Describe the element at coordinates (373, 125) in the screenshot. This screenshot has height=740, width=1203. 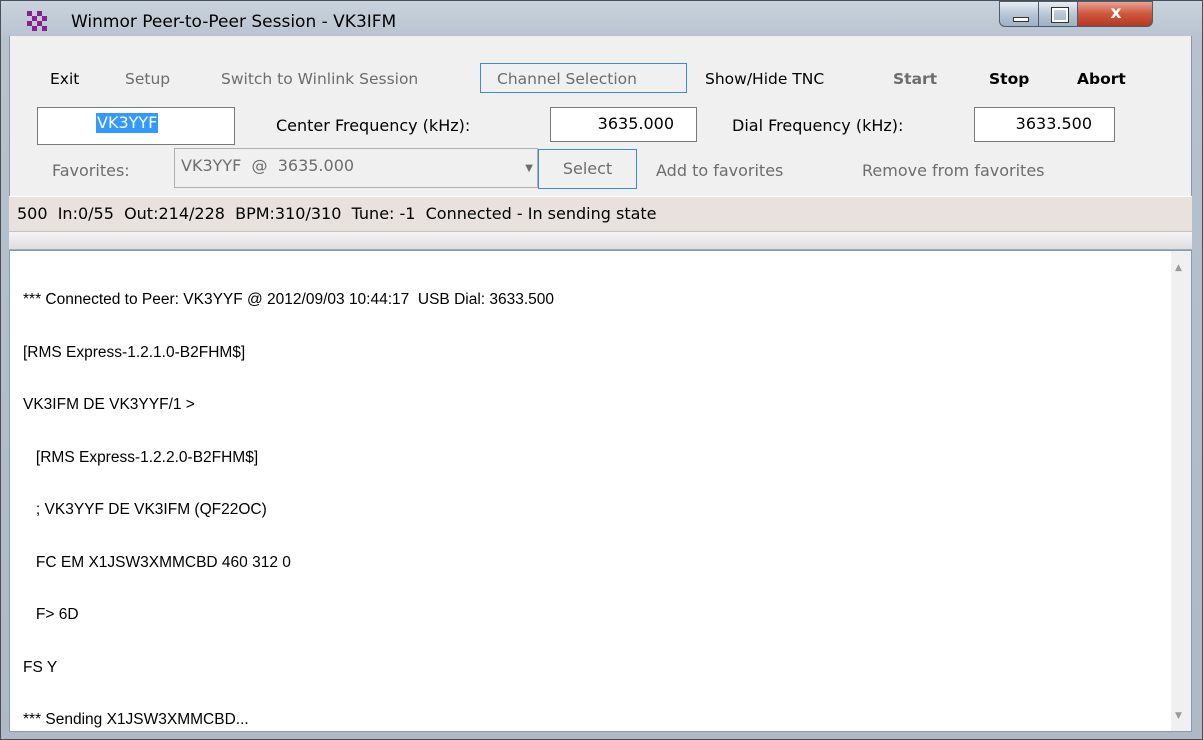
I see `center-frequency-label: Center Frequency (kHz):` at that location.